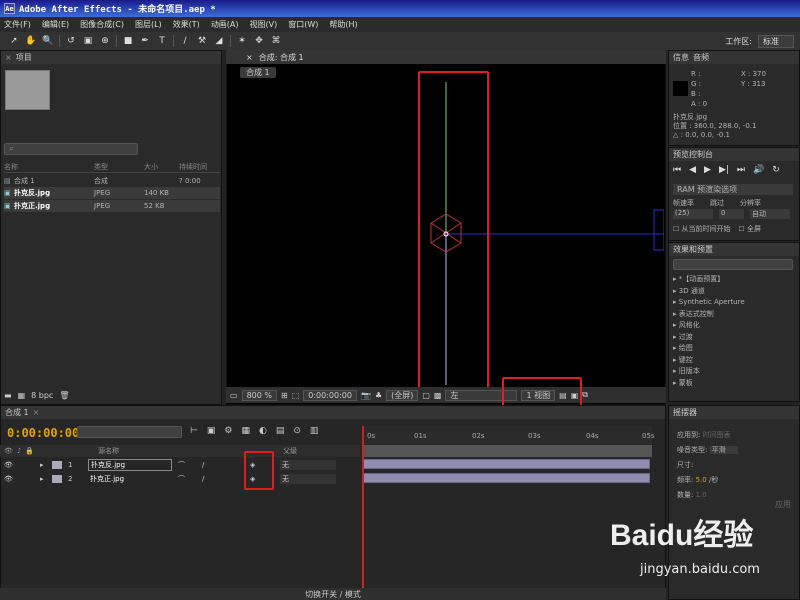 Image resolution: width=800 pixels, height=600 pixels. What do you see at coordinates (709, 384) in the screenshot?
I see `effects-item: ▸ 蒙板` at bounding box center [709, 384].